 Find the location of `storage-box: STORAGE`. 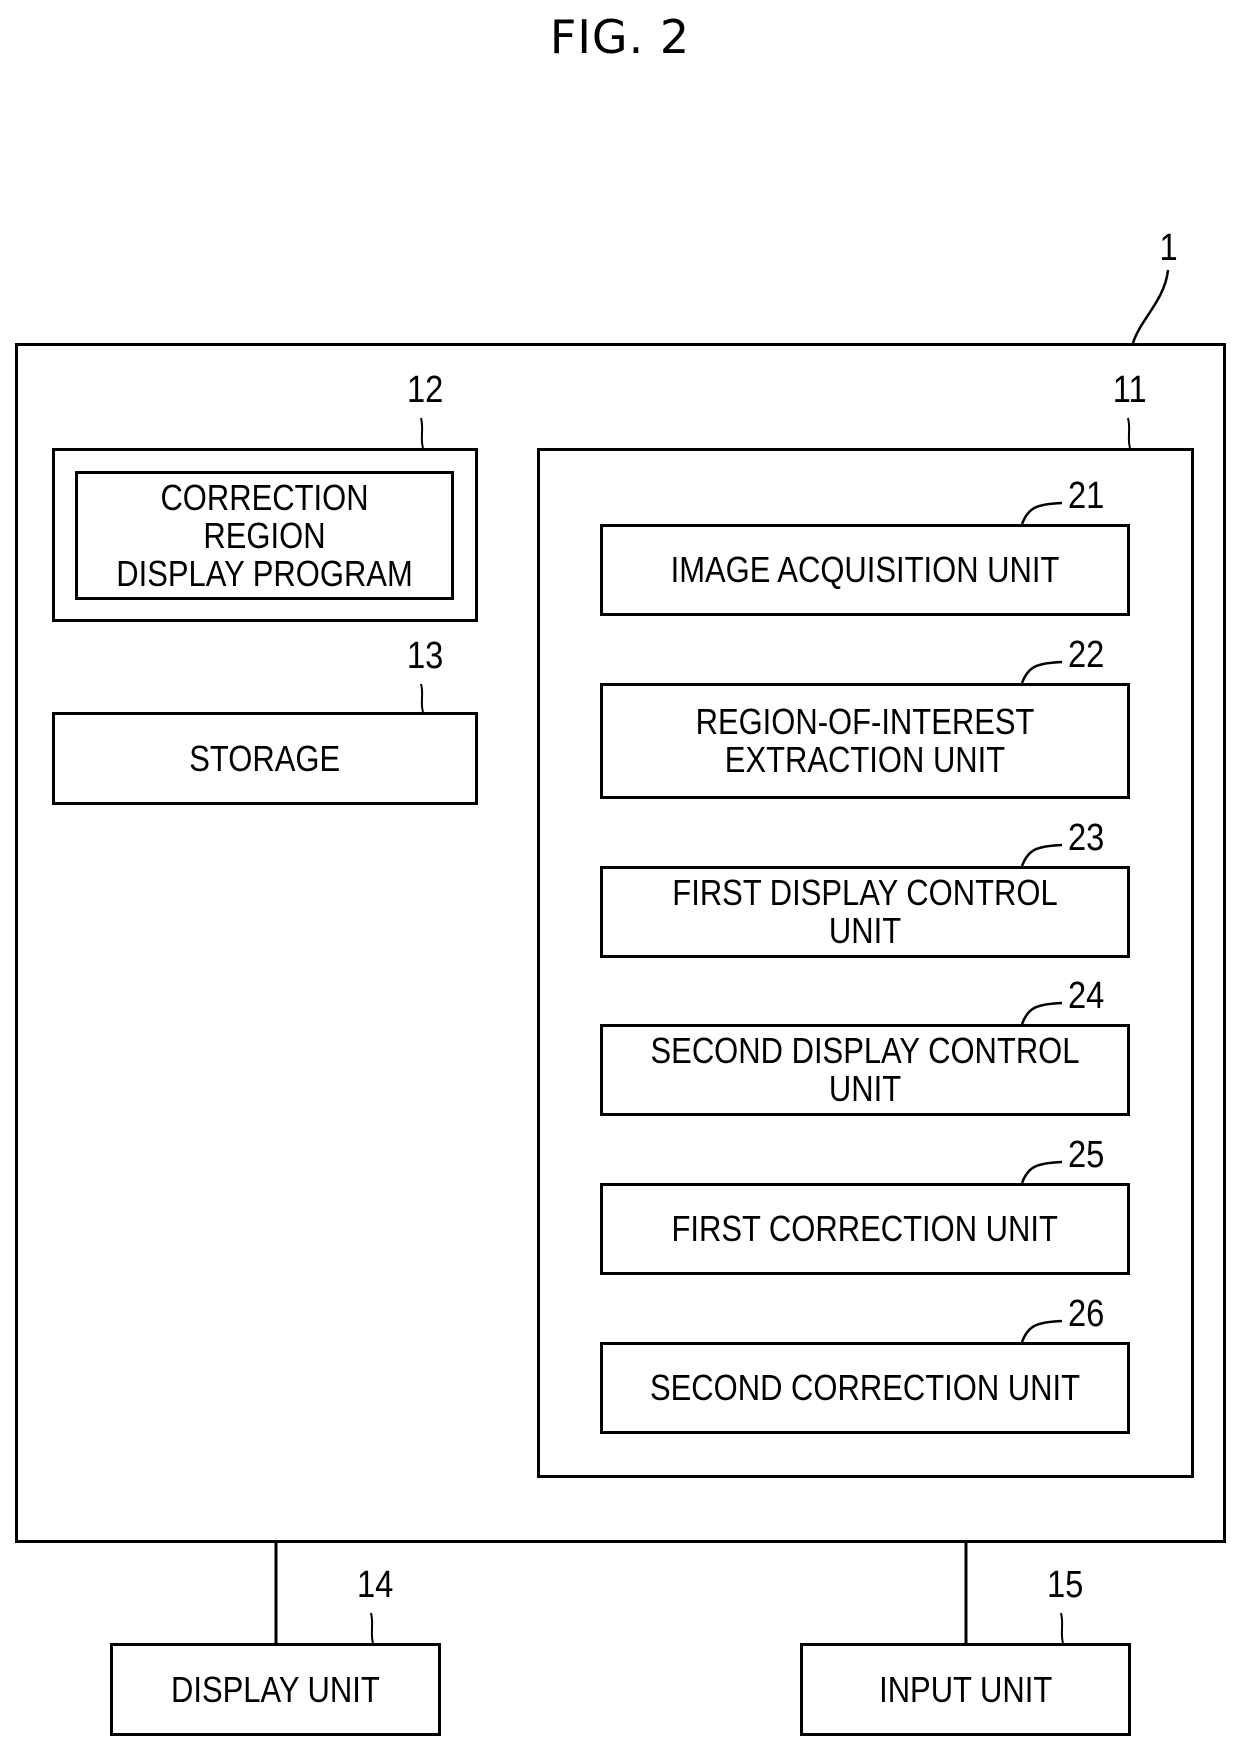

storage-box: STORAGE is located at coordinates (265, 758).